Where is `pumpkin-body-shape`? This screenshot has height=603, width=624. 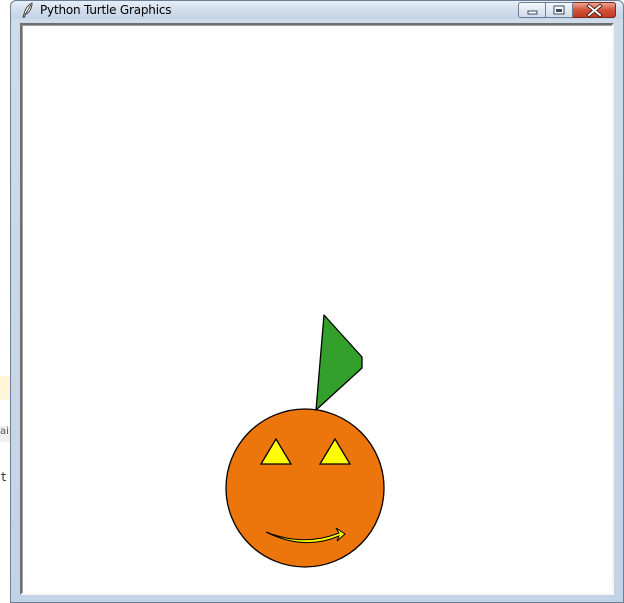 pumpkin-body-shape is located at coordinates (305, 488).